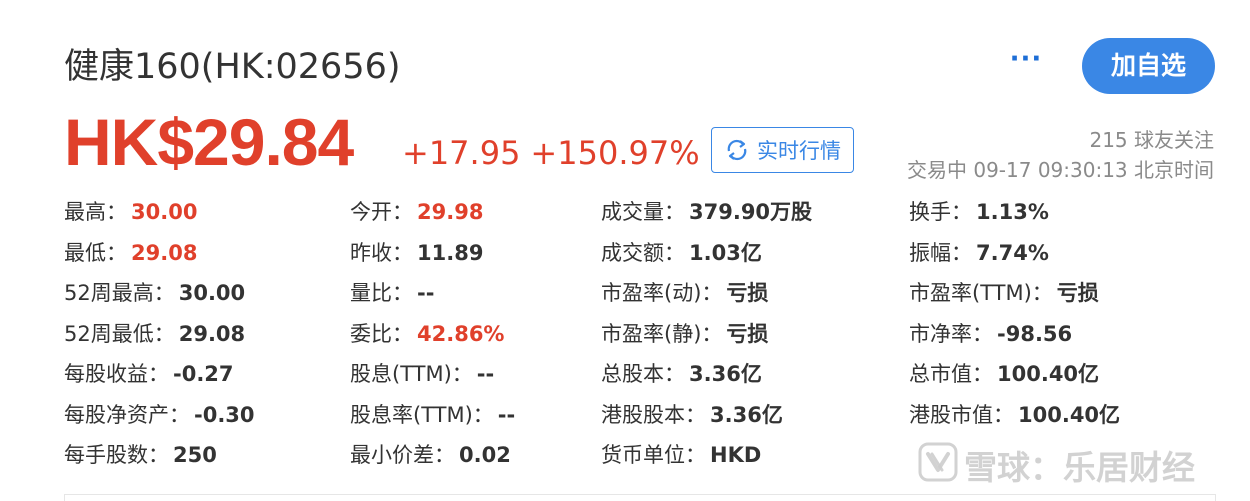 This screenshot has width=1250, height=501. Describe the element at coordinates (615, 153) in the screenshot. I see `change-percent: +150.97%` at that location.